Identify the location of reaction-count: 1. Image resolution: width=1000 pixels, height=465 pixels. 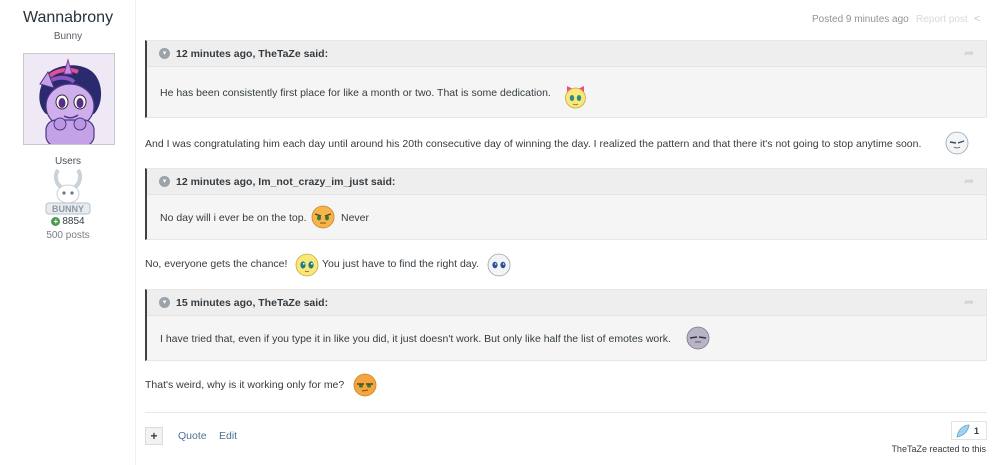
(977, 431).